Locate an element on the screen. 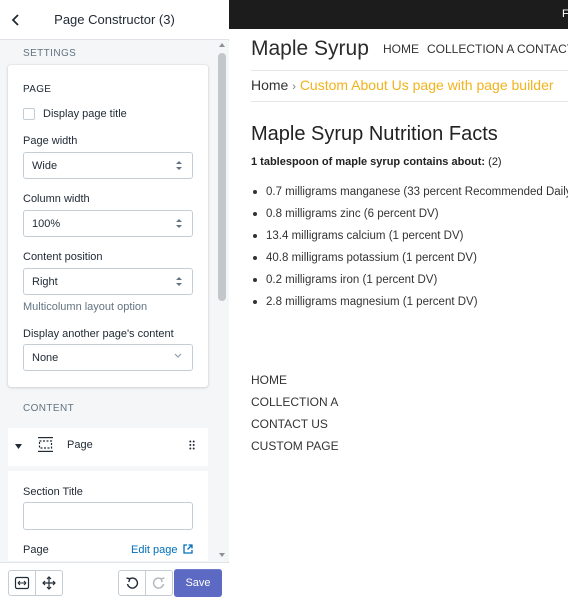 This screenshot has height=600, width=568. content-block-fields: Section Title Page Edit page is located at coordinates (108, 516).